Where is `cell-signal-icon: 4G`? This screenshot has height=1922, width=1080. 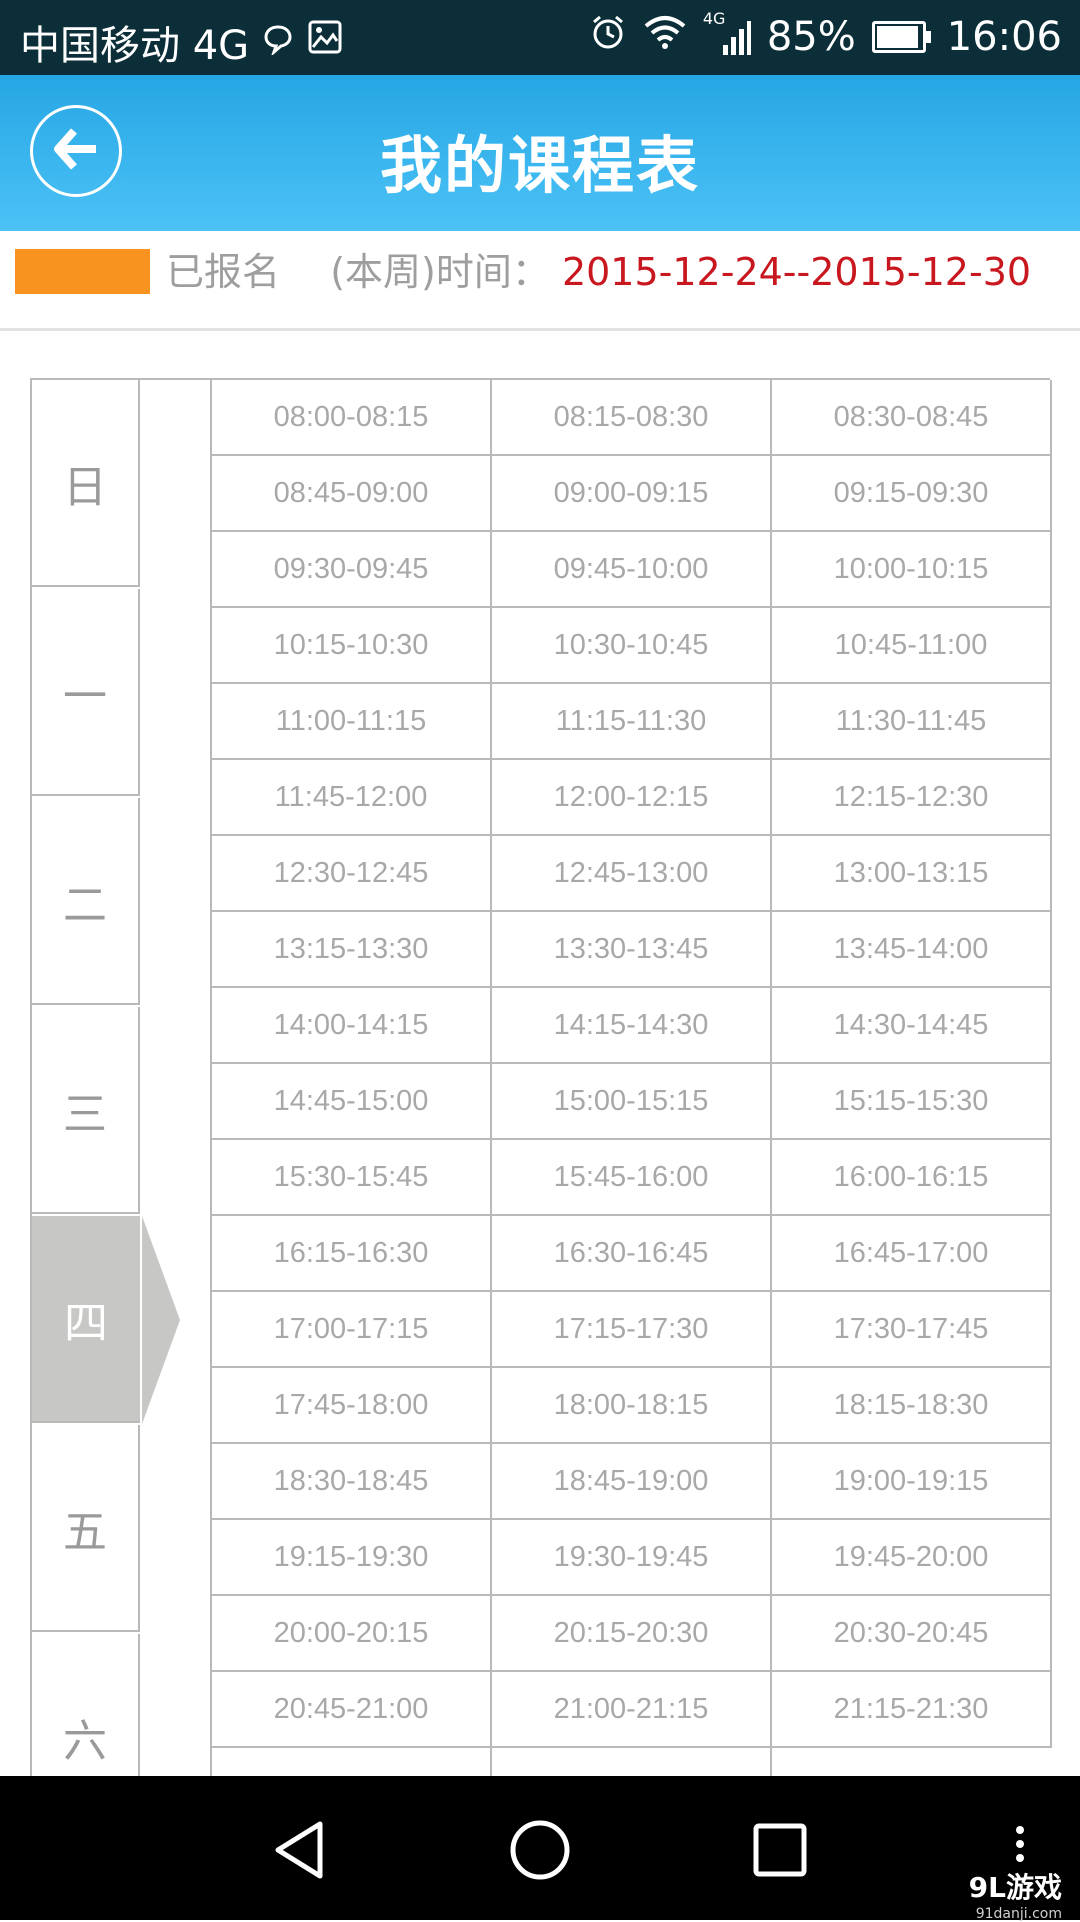
cell-signal-icon: 4G is located at coordinates (727, 34).